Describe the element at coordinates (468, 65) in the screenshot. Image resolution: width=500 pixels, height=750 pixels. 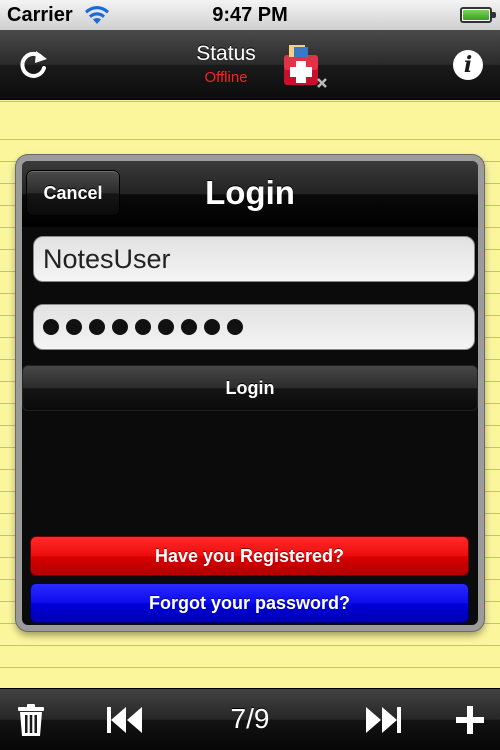
I see `info-icon: i` at that location.